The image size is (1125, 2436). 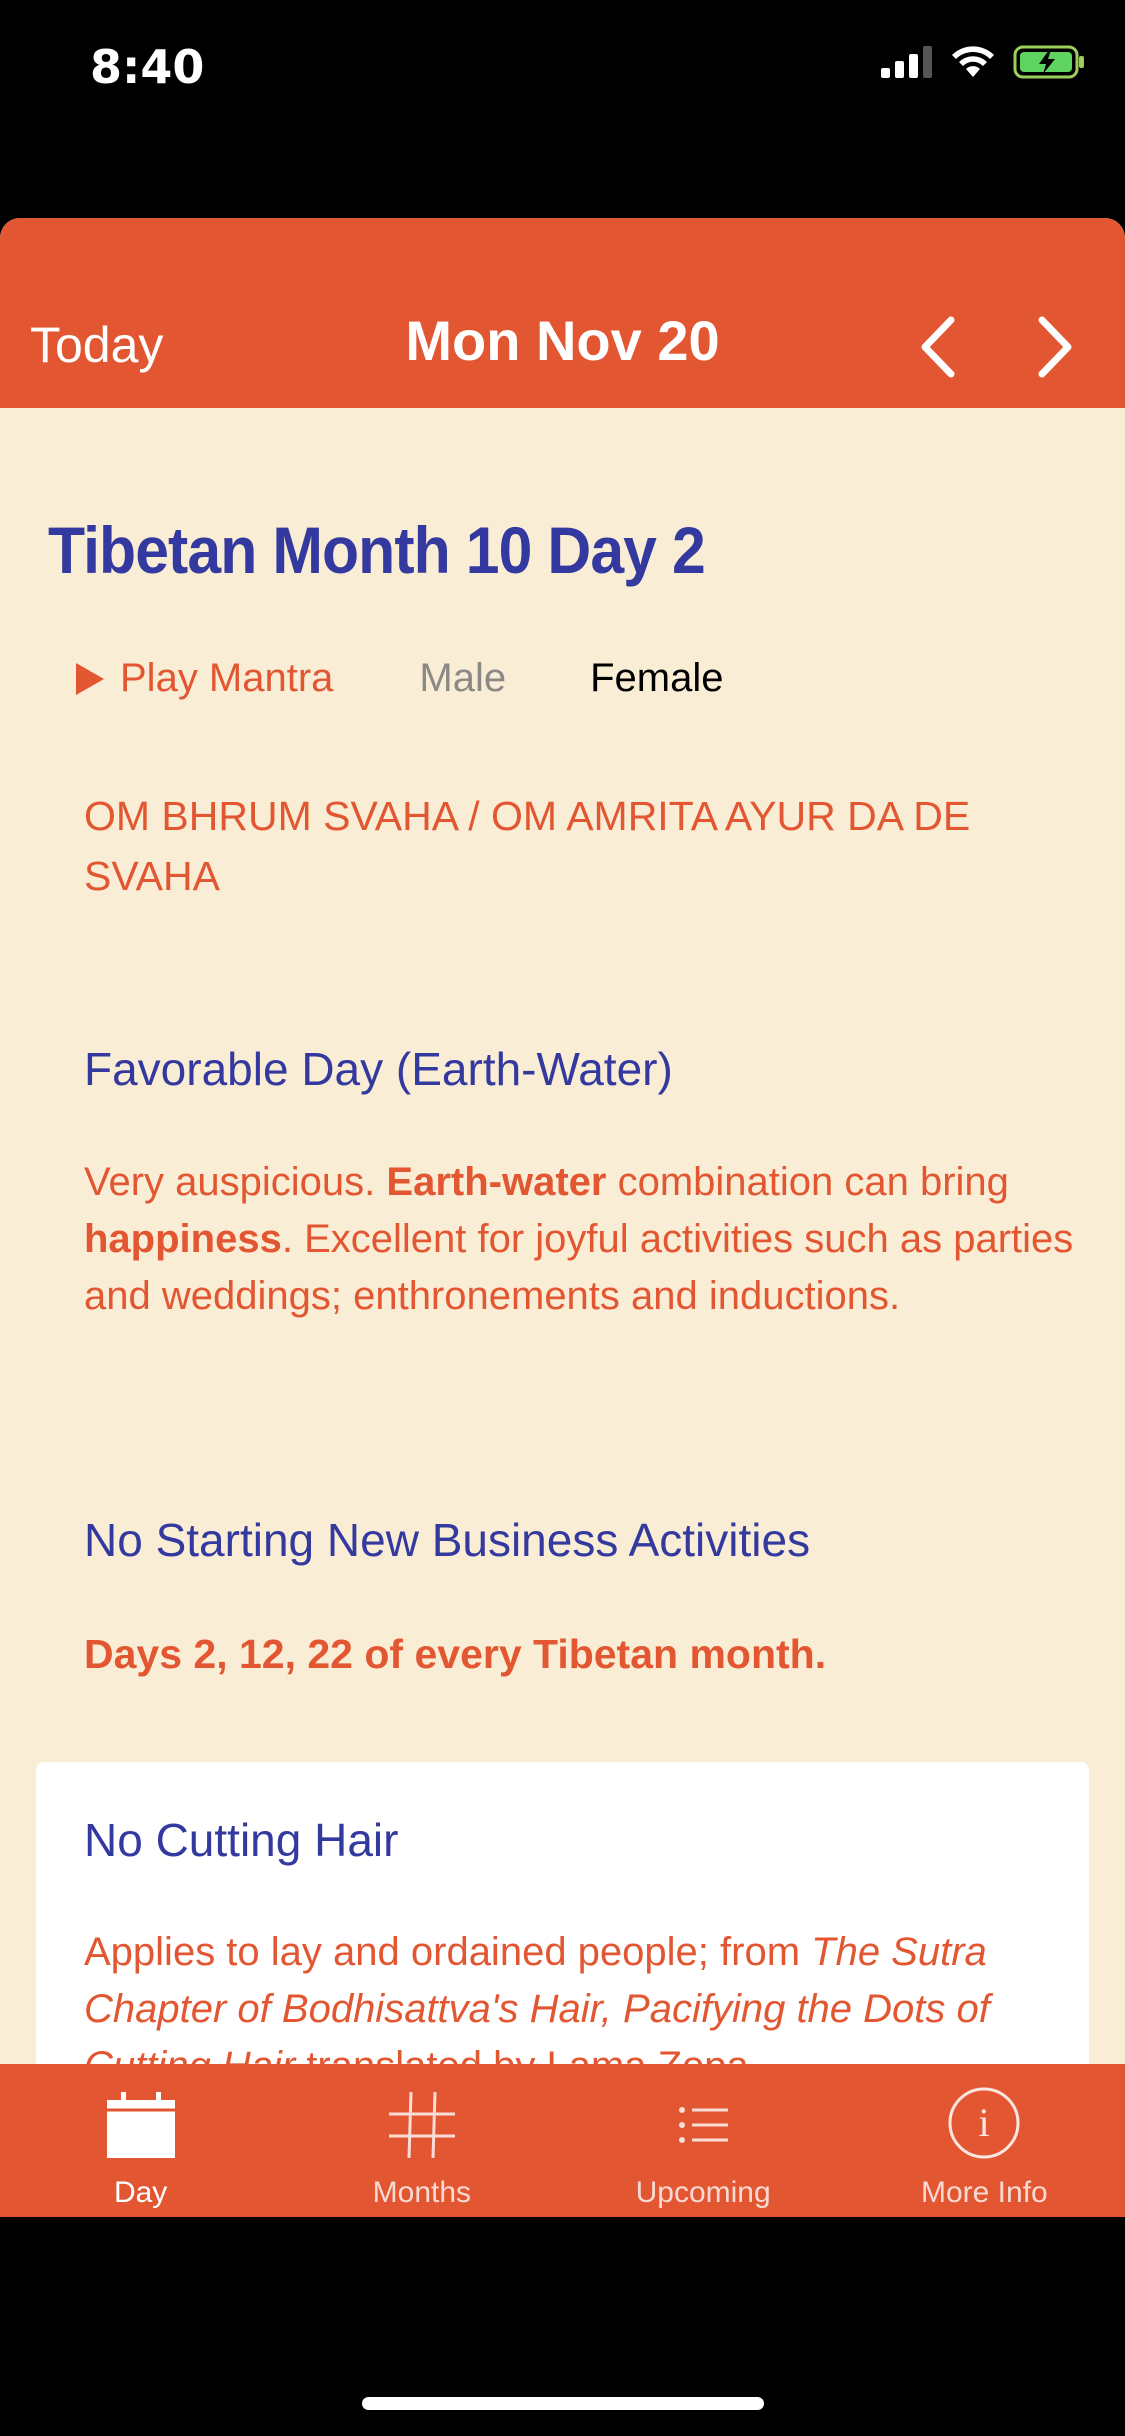 What do you see at coordinates (447, 1540) in the screenshot?
I see `section-title-no-business: No Starting New Business Activities` at bounding box center [447, 1540].